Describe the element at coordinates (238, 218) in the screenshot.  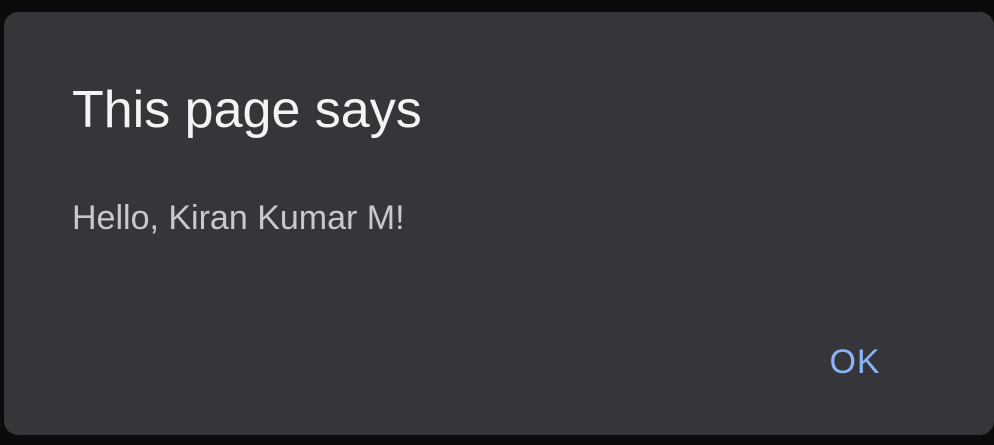
I see `dialog-message: Hello, Kiran Kumar M!` at that location.